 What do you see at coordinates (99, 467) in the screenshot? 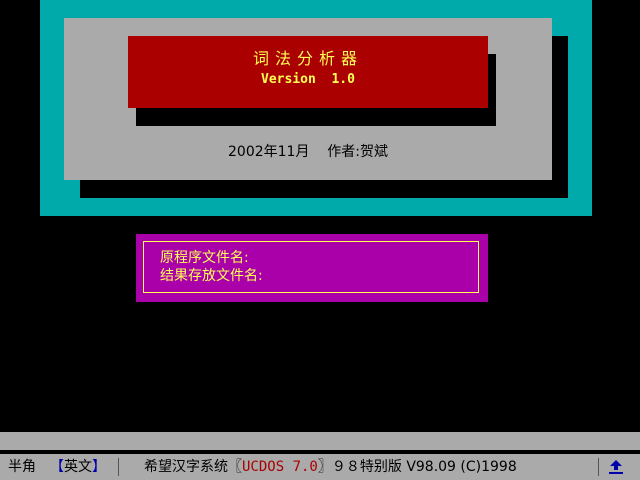
I see `mode-bracket-close: 】` at bounding box center [99, 467].